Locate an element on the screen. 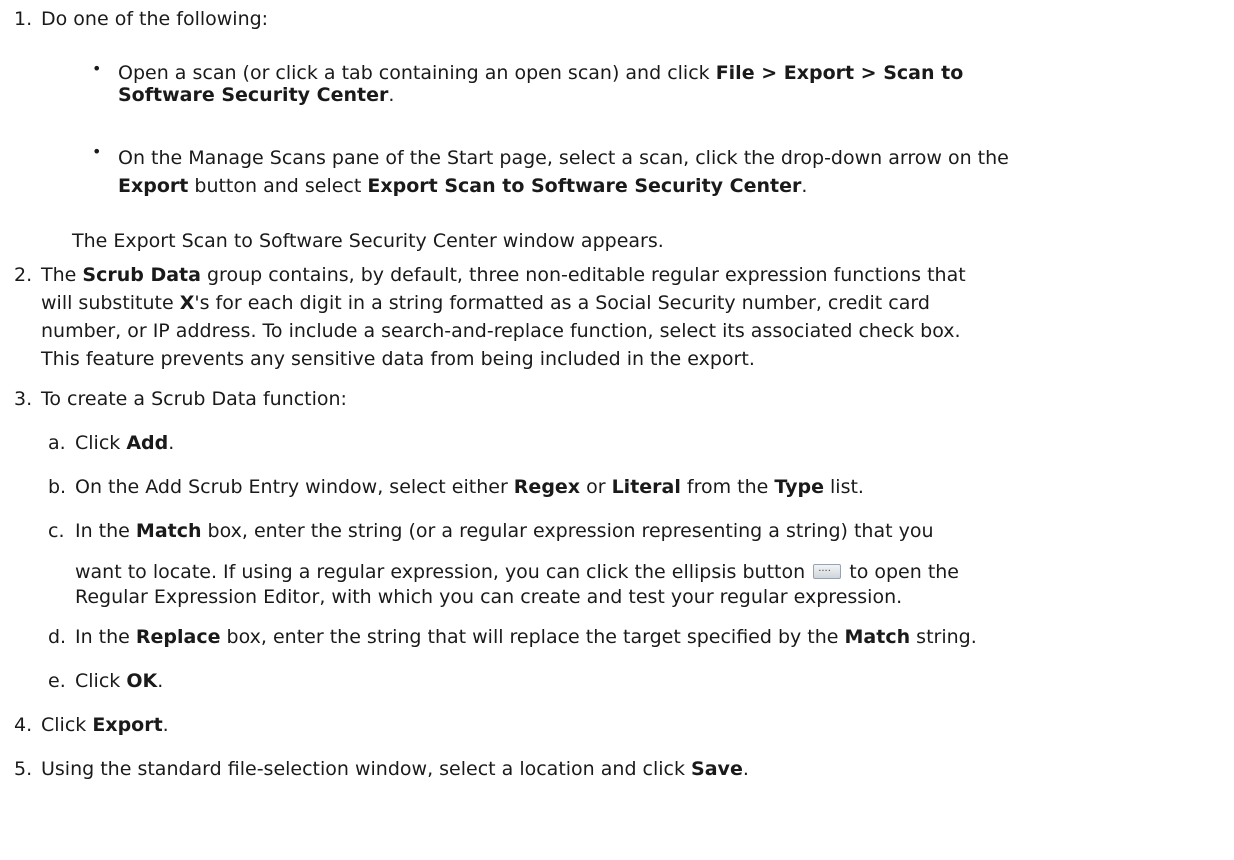  substep-letter: c. is located at coordinates (56, 531).